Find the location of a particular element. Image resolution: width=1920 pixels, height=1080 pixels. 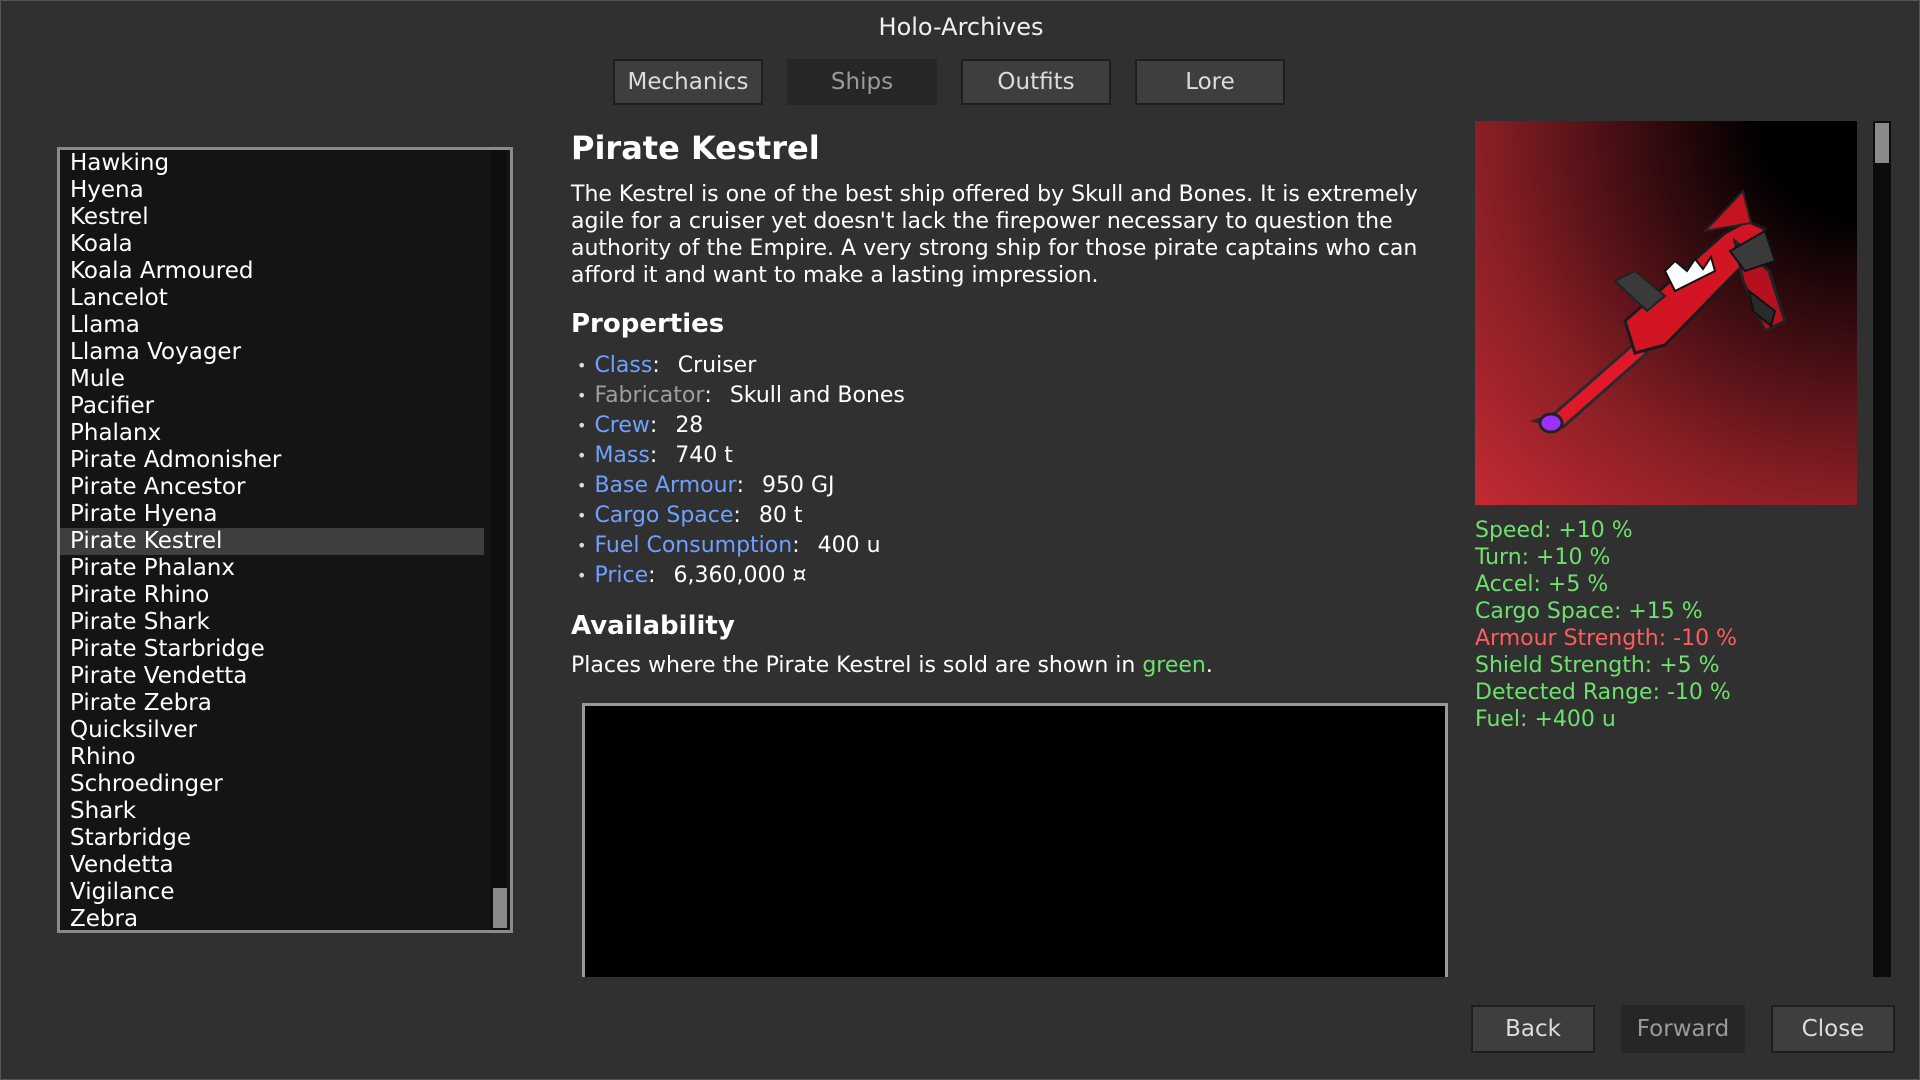

availability-highlight: green is located at coordinates (1174, 665).